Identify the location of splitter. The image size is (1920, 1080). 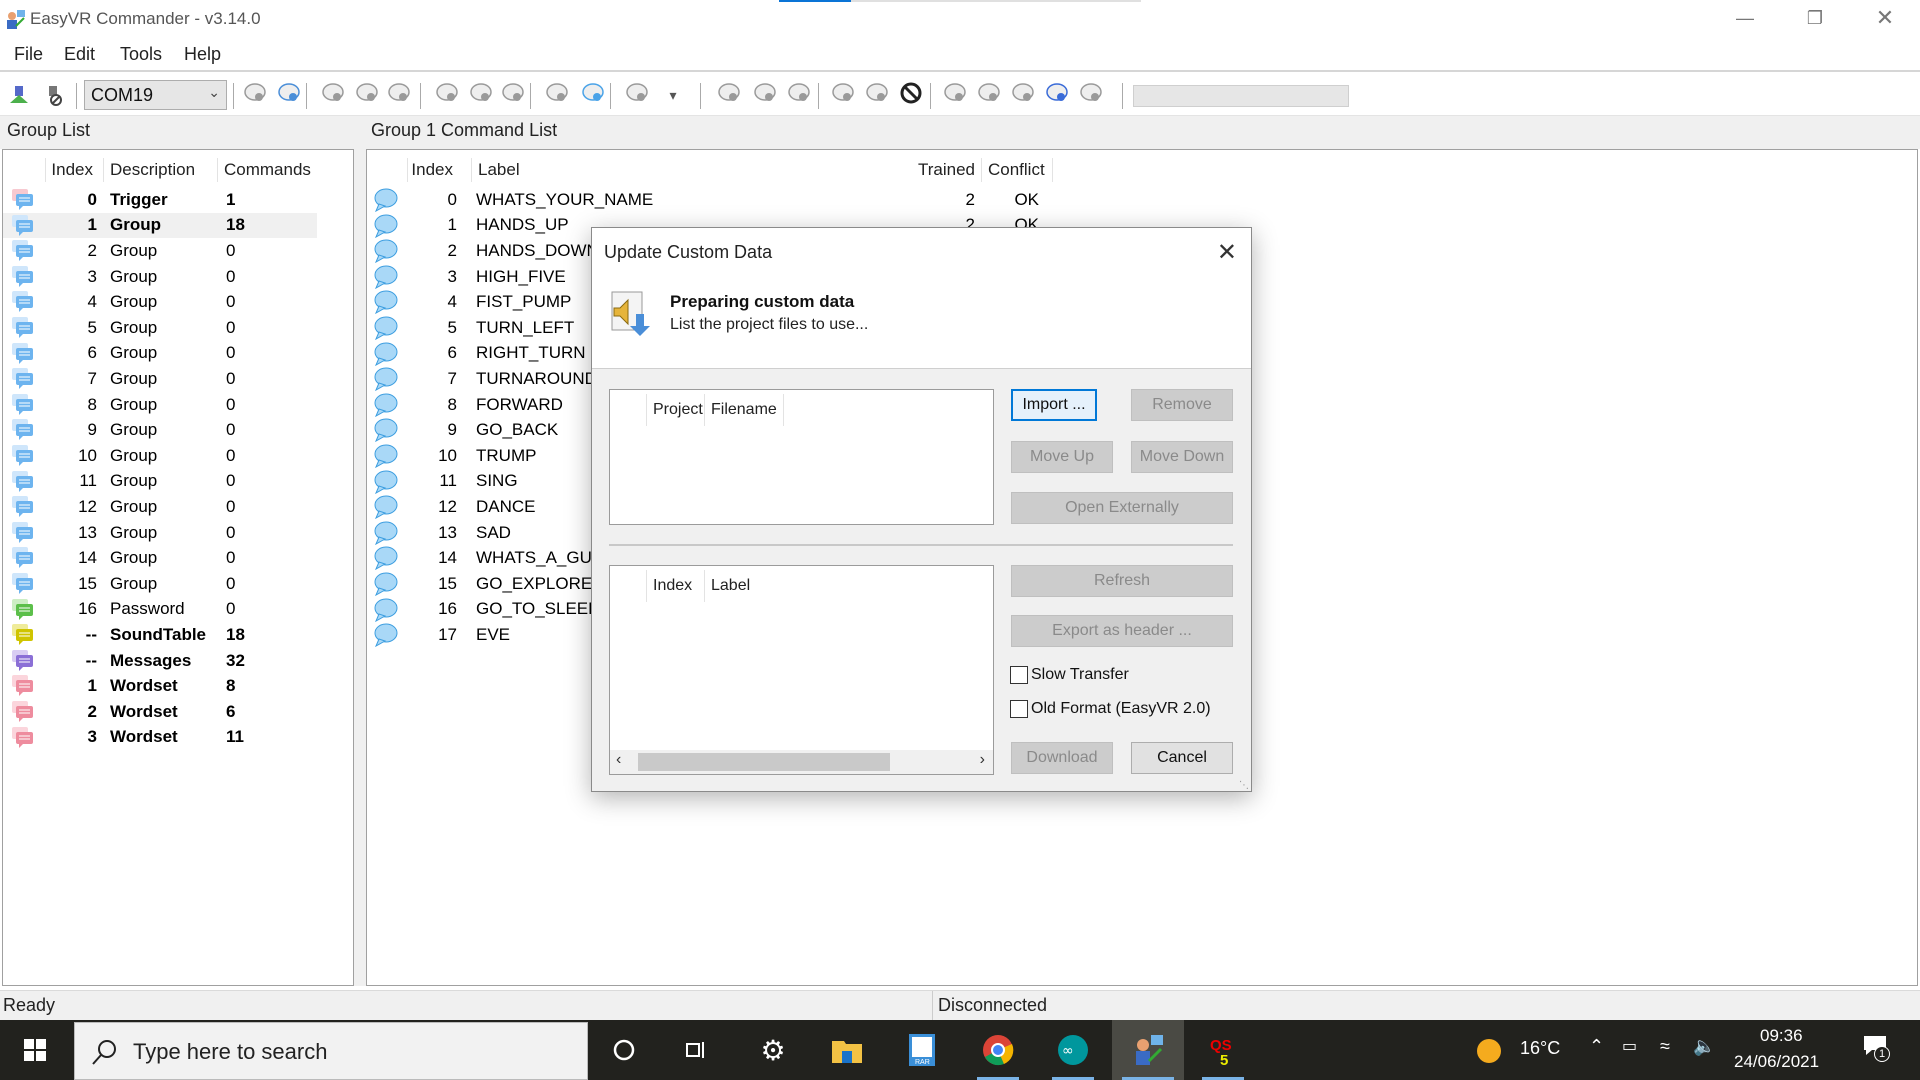
(360, 551).